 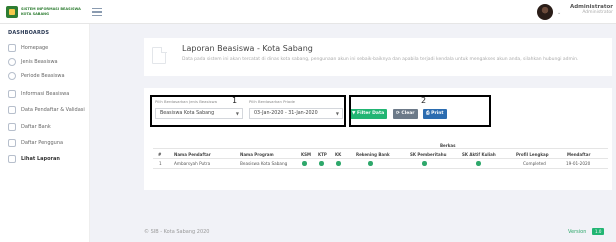 What do you see at coordinates (306, 154) in the screenshot?
I see `col-header-ksm: KSM` at bounding box center [306, 154].